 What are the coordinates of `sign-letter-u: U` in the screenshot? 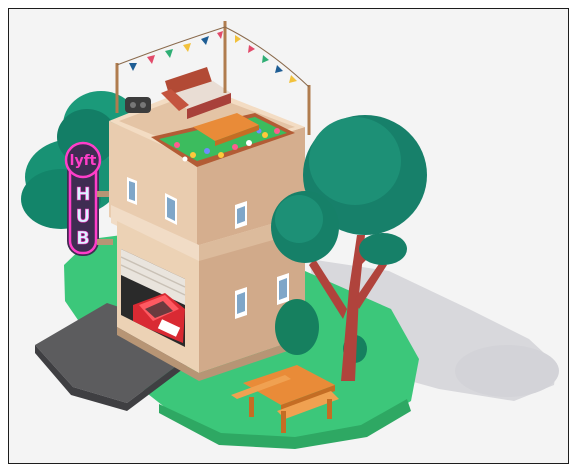 It's located at (83, 216).